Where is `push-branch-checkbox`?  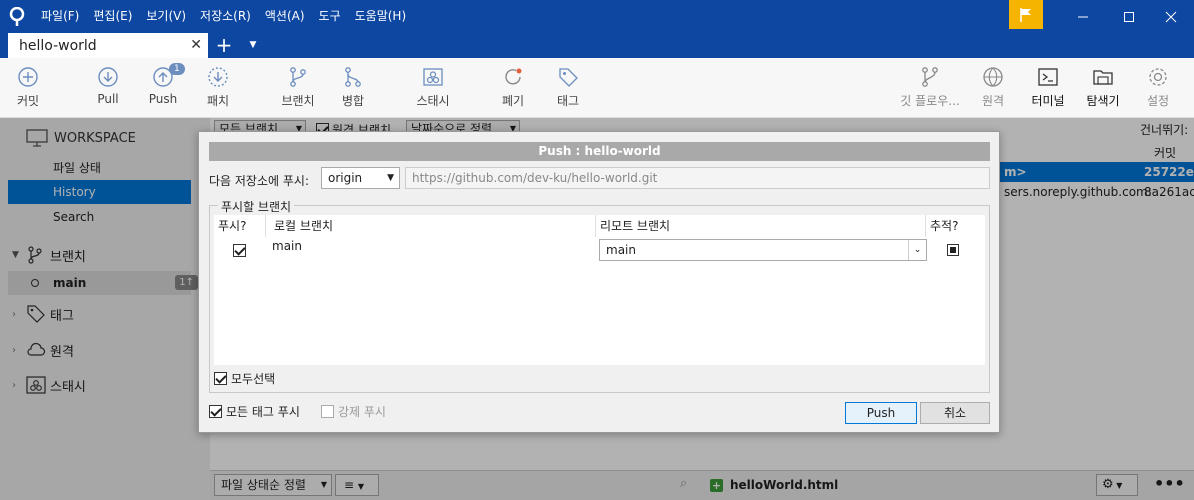 push-branch-checkbox is located at coordinates (239, 250).